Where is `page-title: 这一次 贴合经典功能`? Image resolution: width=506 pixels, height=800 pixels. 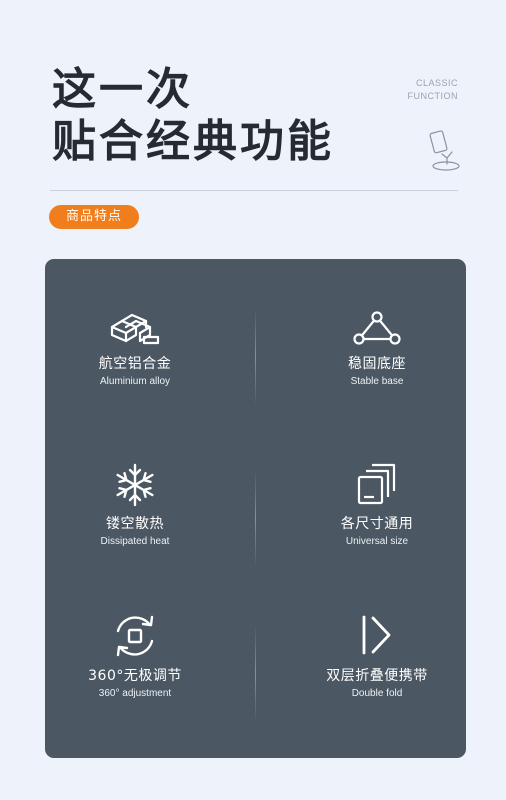 page-title: 这一次 贴合经典功能 is located at coordinates (193, 116).